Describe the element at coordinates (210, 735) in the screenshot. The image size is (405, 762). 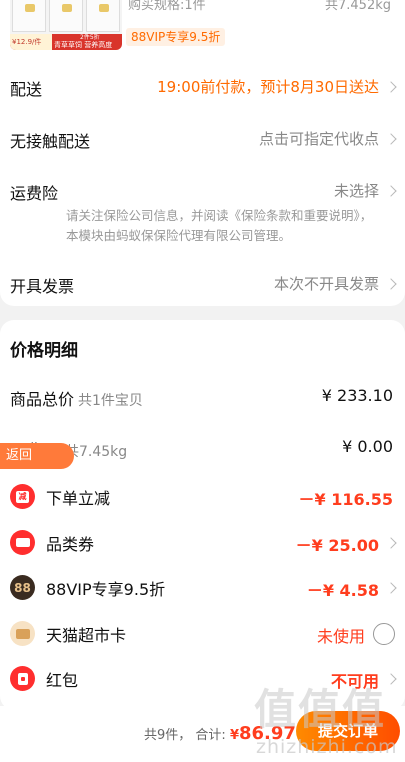
I see `total-label: 合计:` at that location.